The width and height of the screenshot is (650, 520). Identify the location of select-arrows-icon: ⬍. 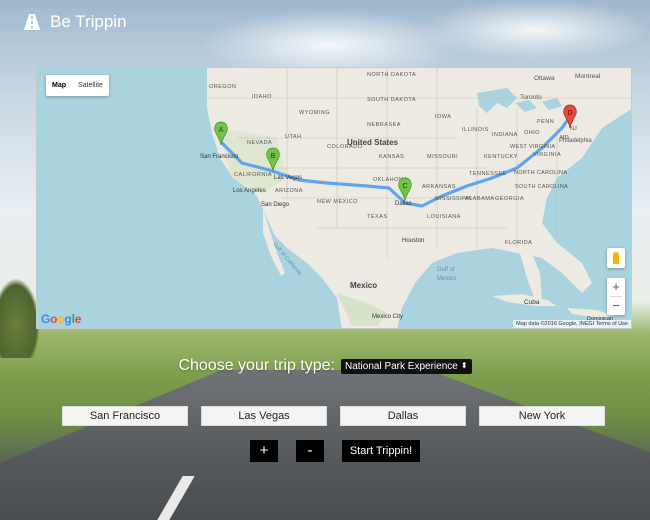
(464, 365).